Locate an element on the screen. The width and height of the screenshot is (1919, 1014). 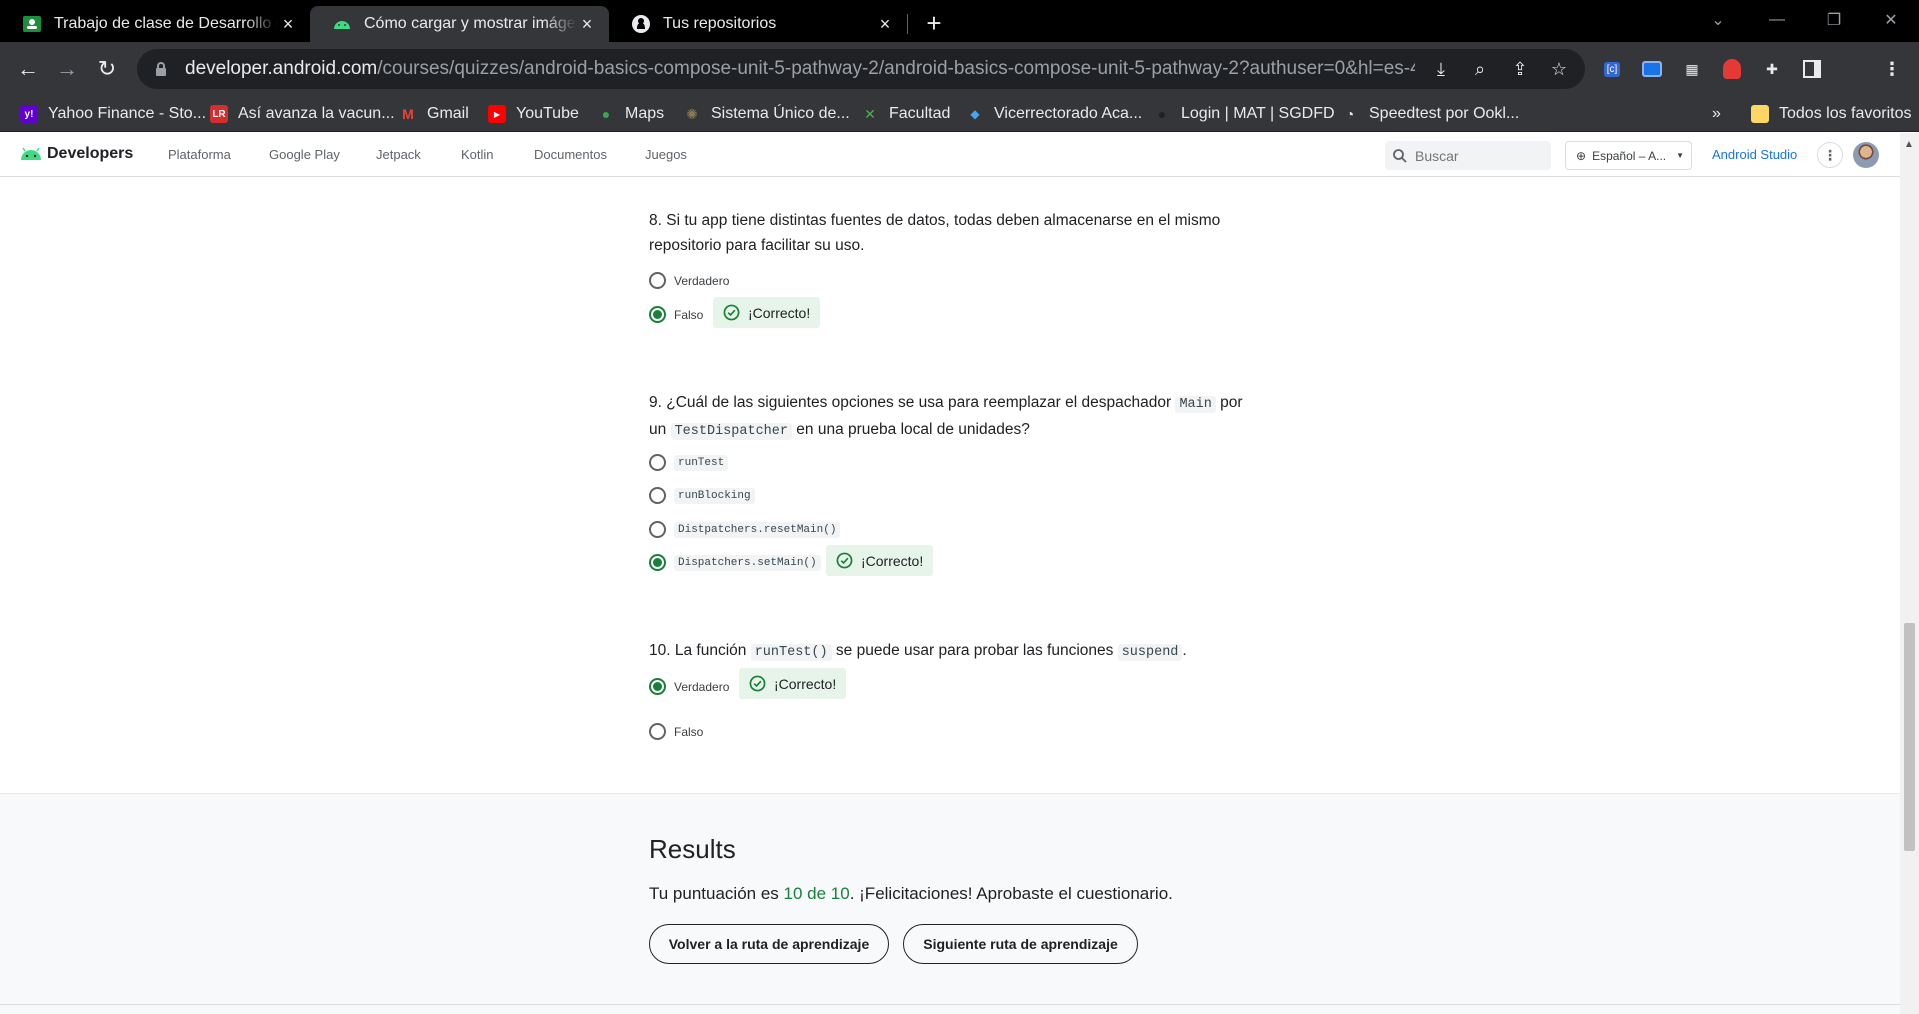
bookmarks-overflow-icon: » is located at coordinates (1716, 114).